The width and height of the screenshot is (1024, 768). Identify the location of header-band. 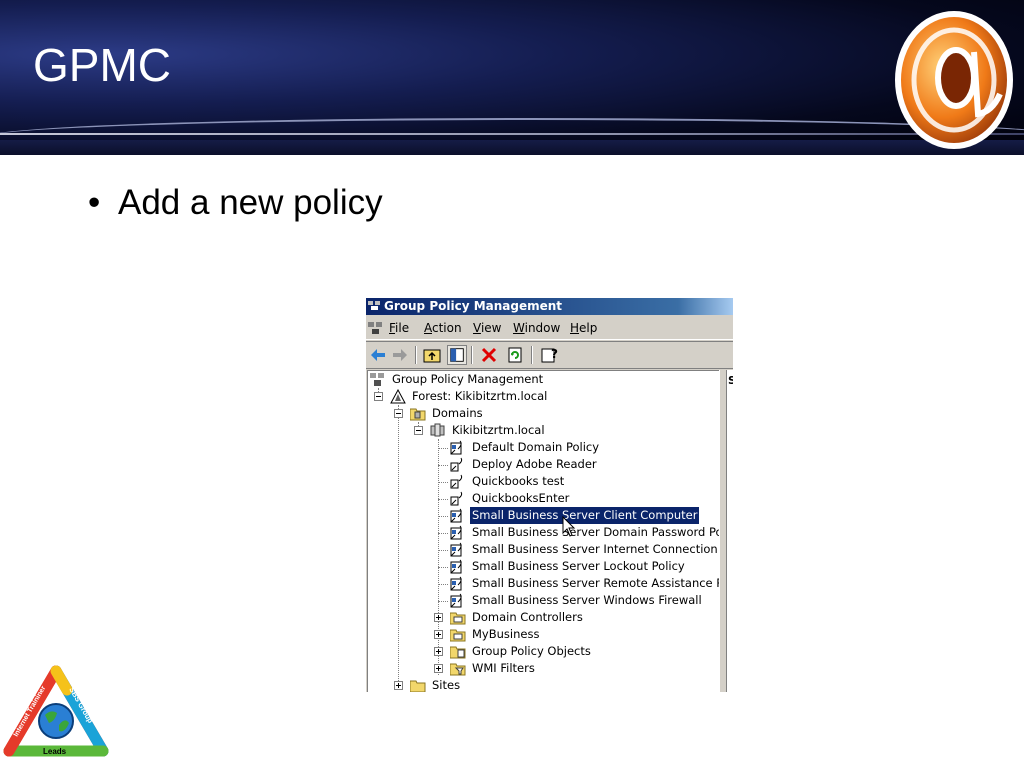
(512, 147).